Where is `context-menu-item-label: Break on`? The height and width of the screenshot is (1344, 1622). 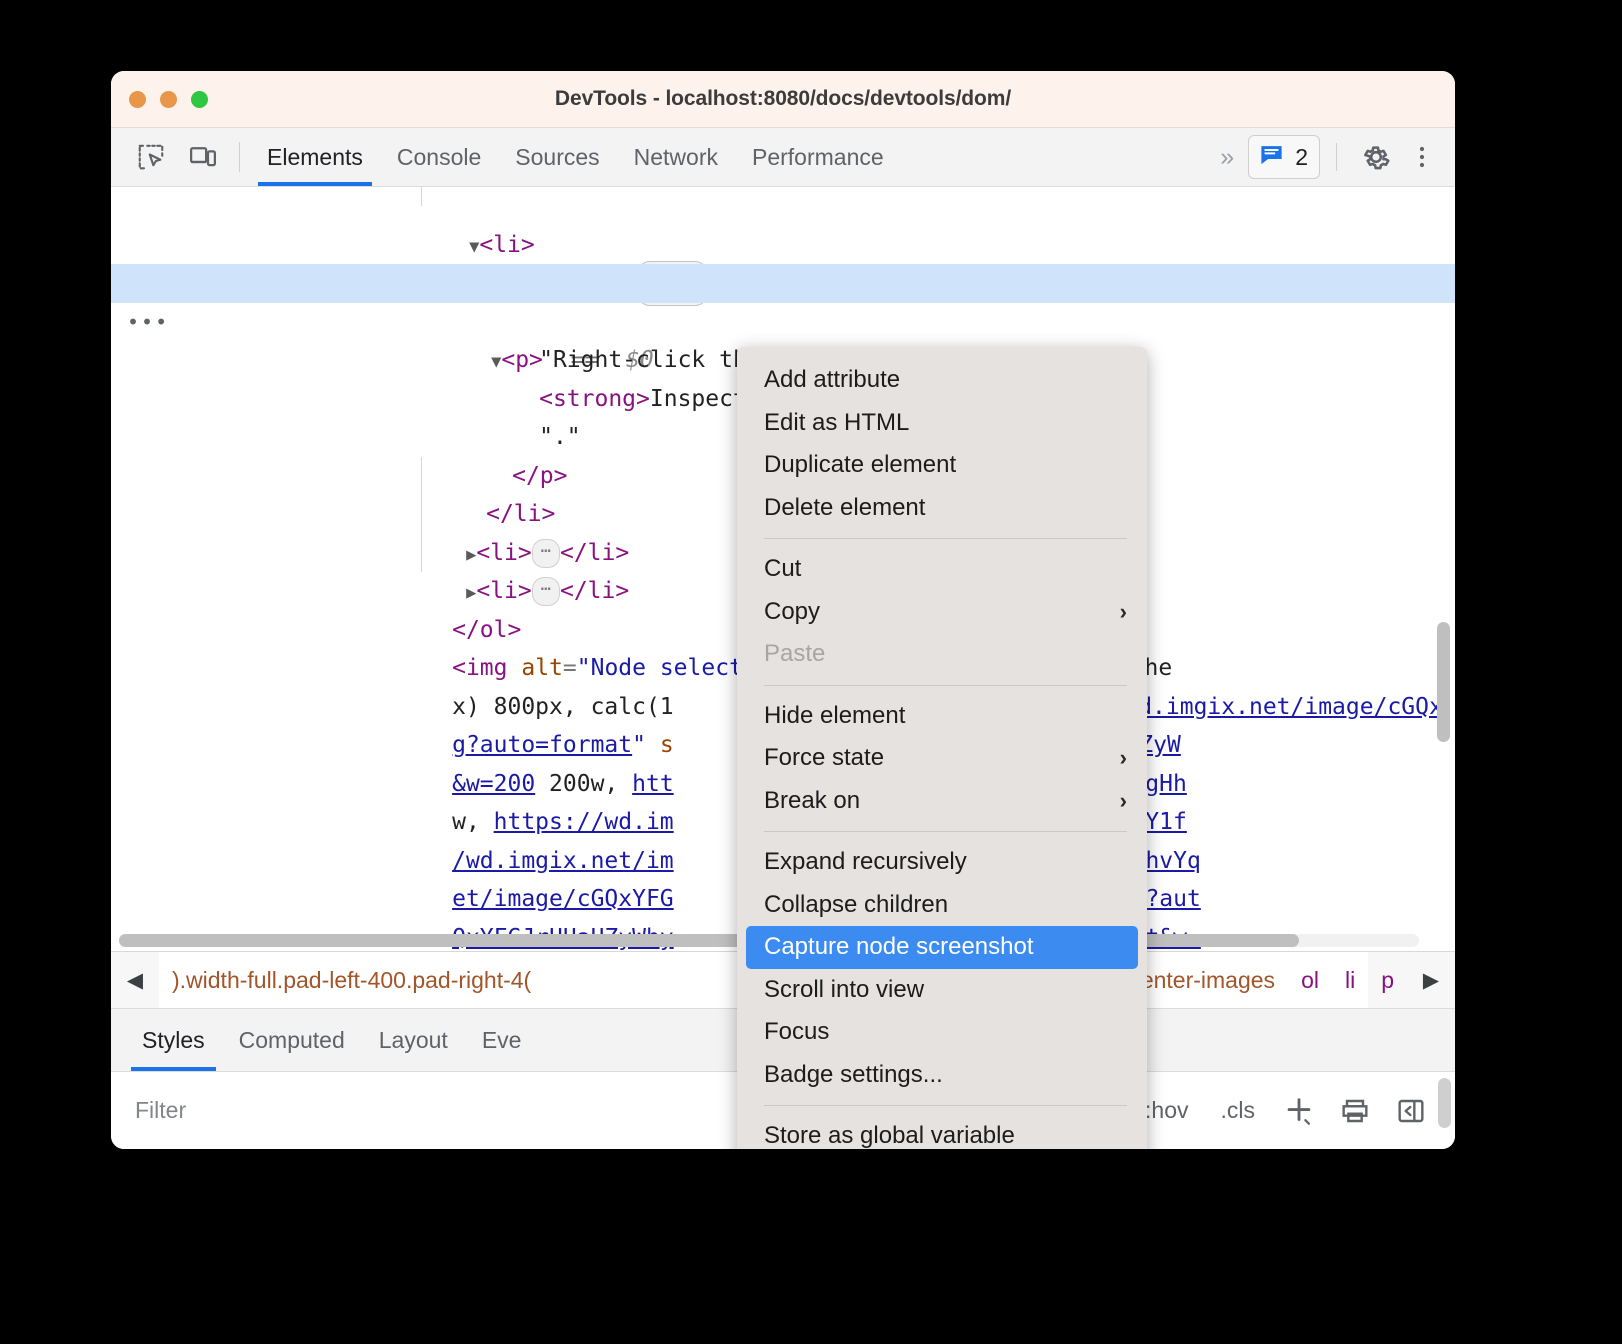 context-menu-item-label: Break on is located at coordinates (812, 800).